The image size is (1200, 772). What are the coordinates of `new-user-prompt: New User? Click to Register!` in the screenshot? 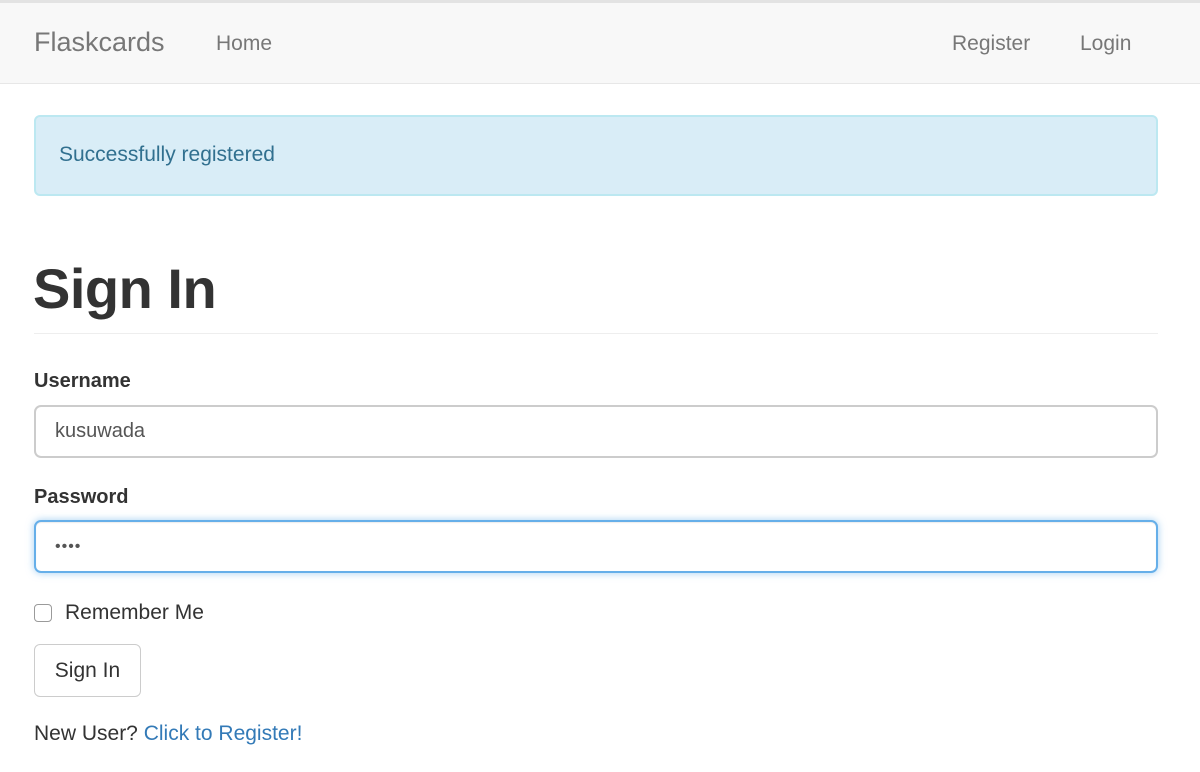 It's located at (168, 734).